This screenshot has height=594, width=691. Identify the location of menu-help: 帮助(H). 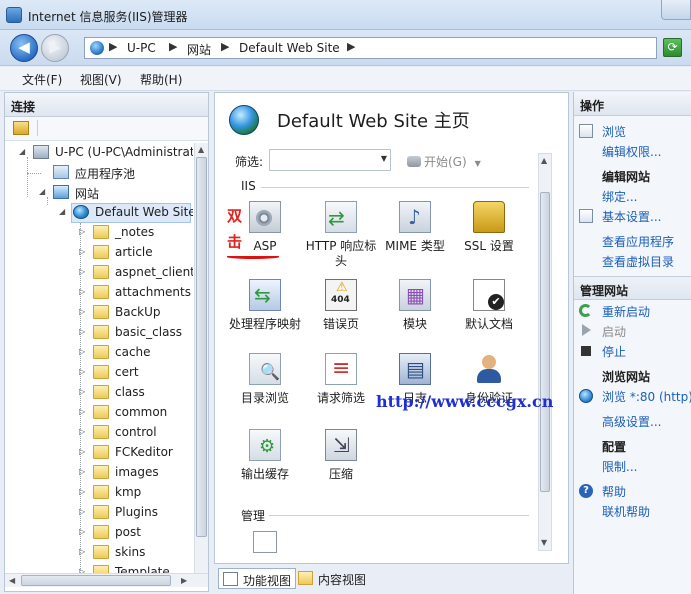
(161, 79).